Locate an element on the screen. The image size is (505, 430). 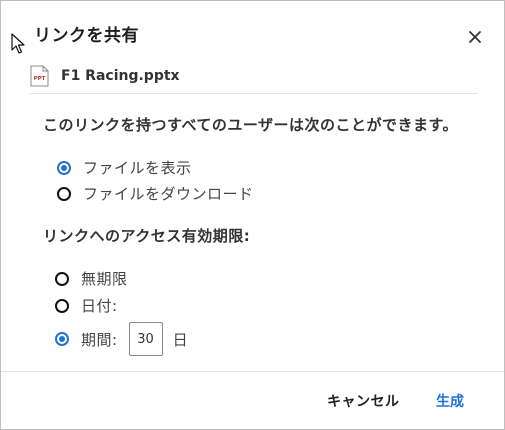
permissions-heading: このリンクを持つすべてのユーザーは次のことができます。 is located at coordinates (251, 125).